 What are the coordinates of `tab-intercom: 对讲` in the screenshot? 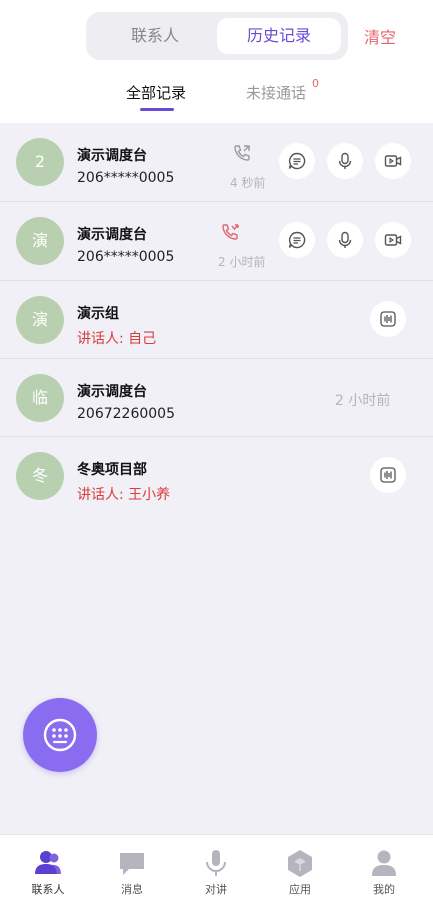 It's located at (216, 869).